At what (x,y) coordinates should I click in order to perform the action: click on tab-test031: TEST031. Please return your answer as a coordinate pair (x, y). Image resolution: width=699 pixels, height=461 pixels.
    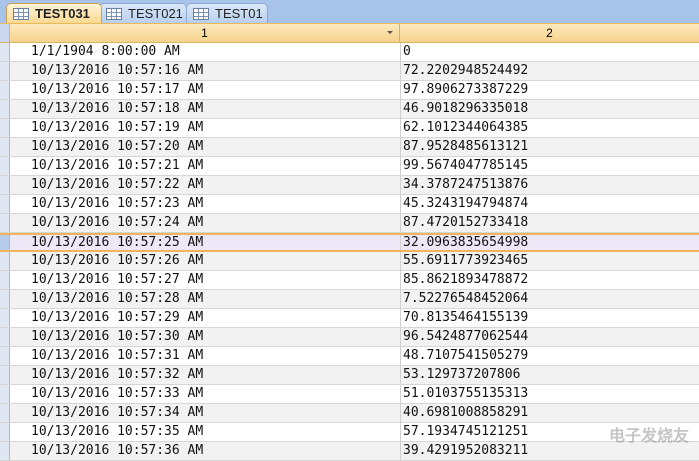
    Looking at the image, I should click on (54, 13).